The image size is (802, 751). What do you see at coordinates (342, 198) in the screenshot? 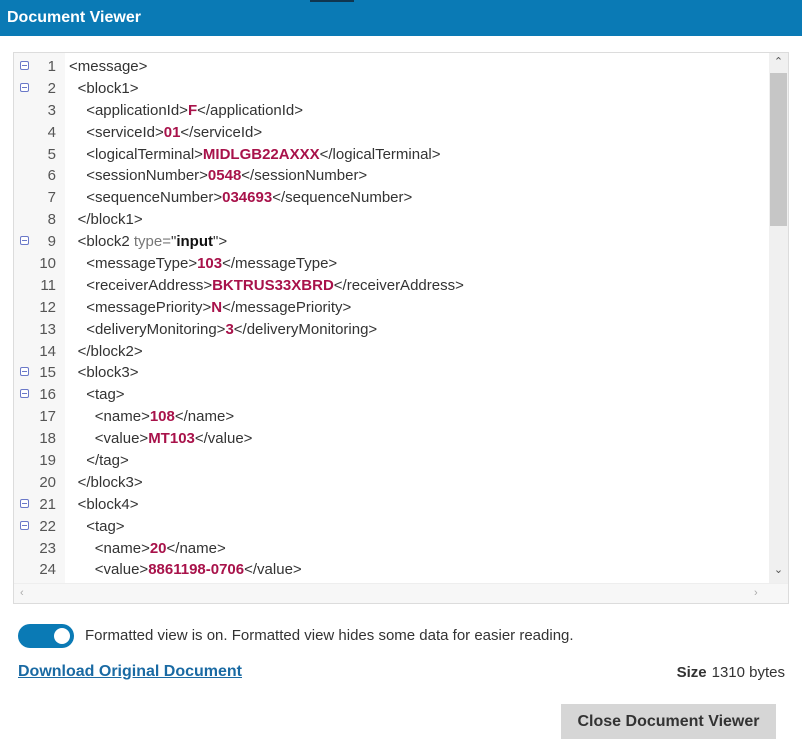
I see `xml-tag: </sequenceNumber>` at bounding box center [342, 198].